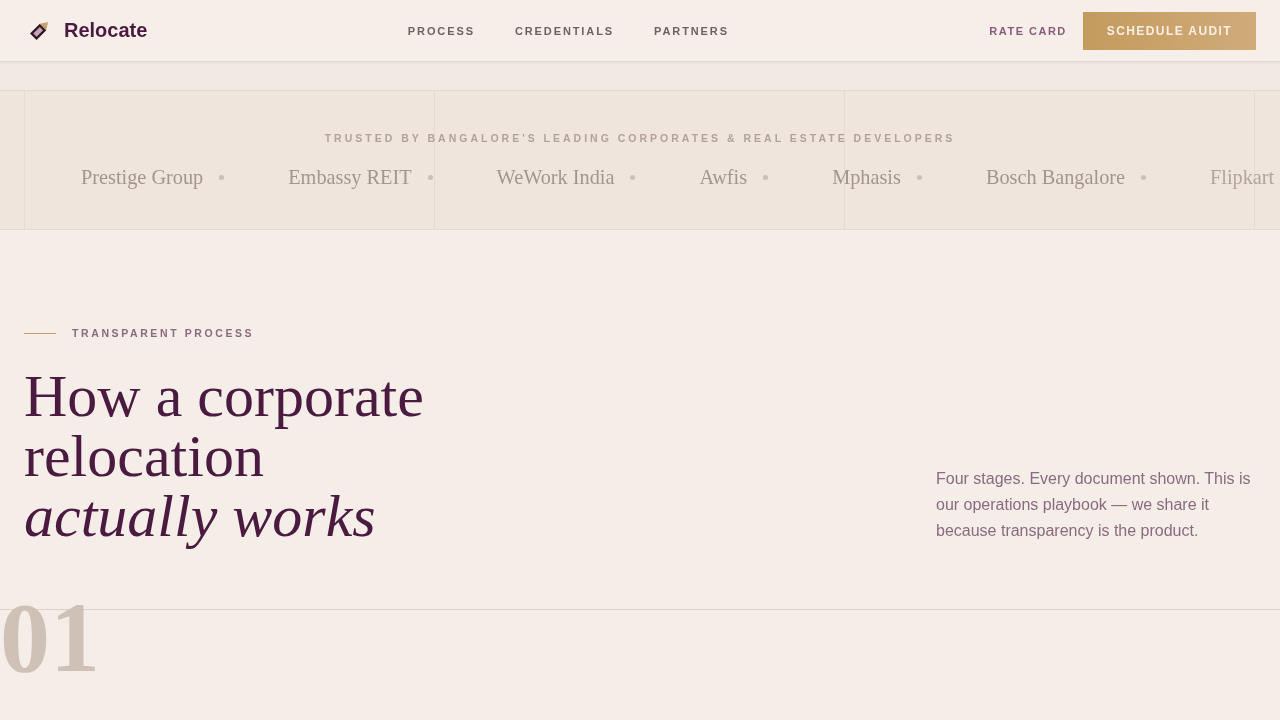 This screenshot has width=1280, height=720. I want to click on nav-link: PROCESS, so click(441, 30).